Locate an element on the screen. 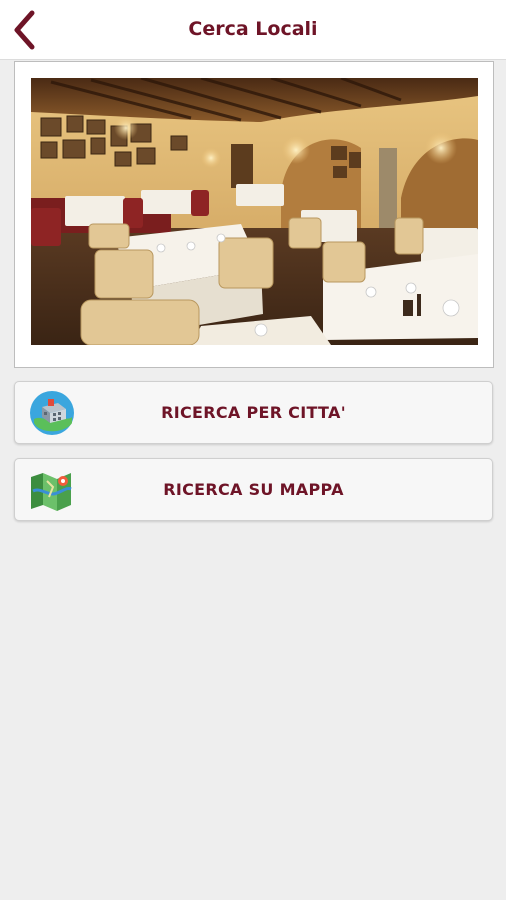  search-on-map-label: RICERCA SU MAPPA is located at coordinates (253, 489).